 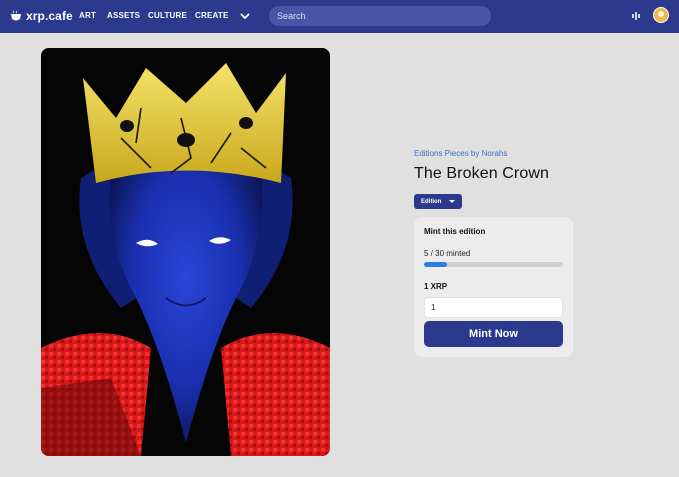 I want to click on minted-count: 5 / 30 minted, so click(x=447, y=253).